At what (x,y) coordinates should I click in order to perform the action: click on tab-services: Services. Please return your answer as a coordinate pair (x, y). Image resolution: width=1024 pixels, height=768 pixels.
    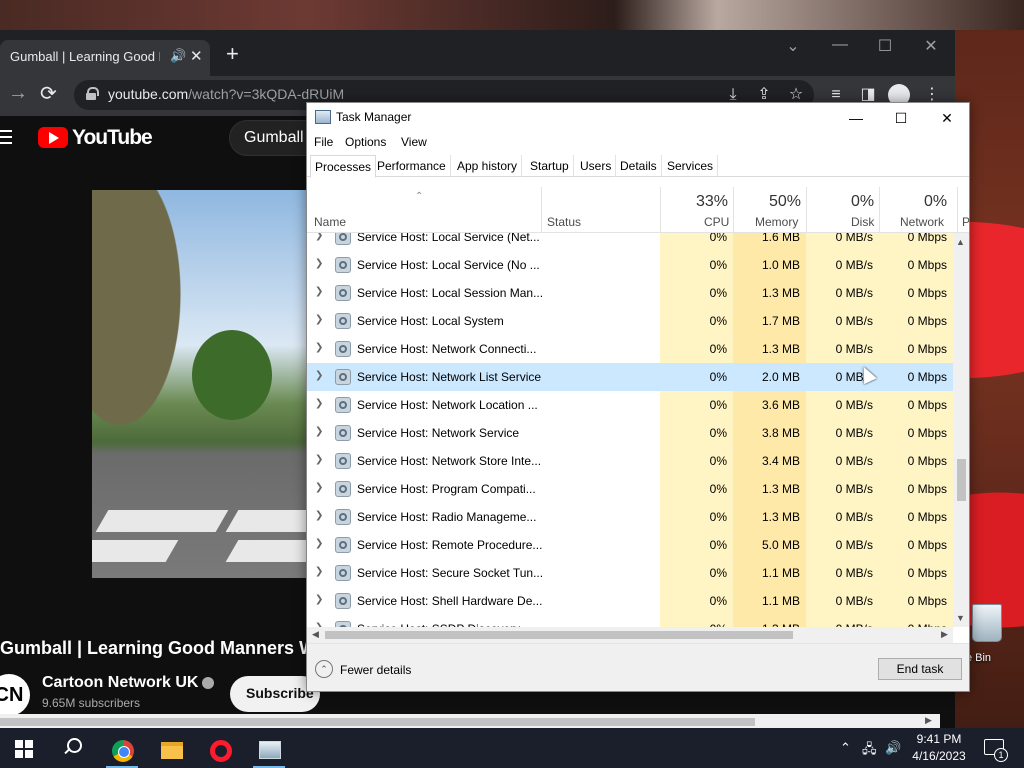
    Looking at the image, I should click on (691, 166).